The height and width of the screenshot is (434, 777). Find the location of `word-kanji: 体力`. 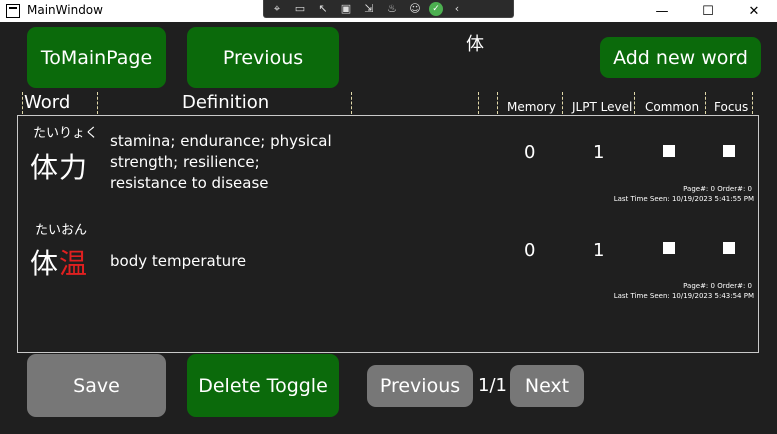

word-kanji: 体力 is located at coordinates (59, 167).